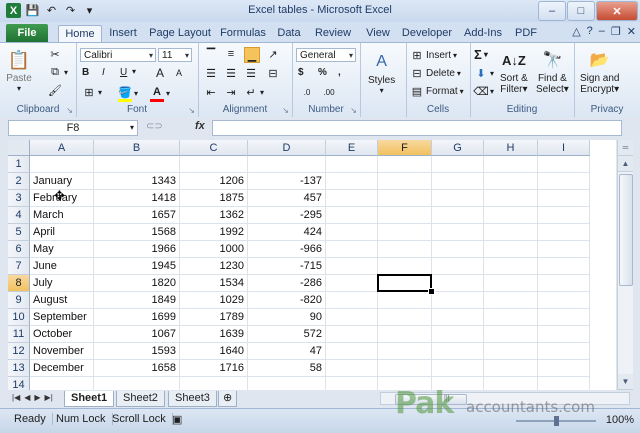  Describe the element at coordinates (19, 198) in the screenshot. I see `row-header-3: 3` at that location.